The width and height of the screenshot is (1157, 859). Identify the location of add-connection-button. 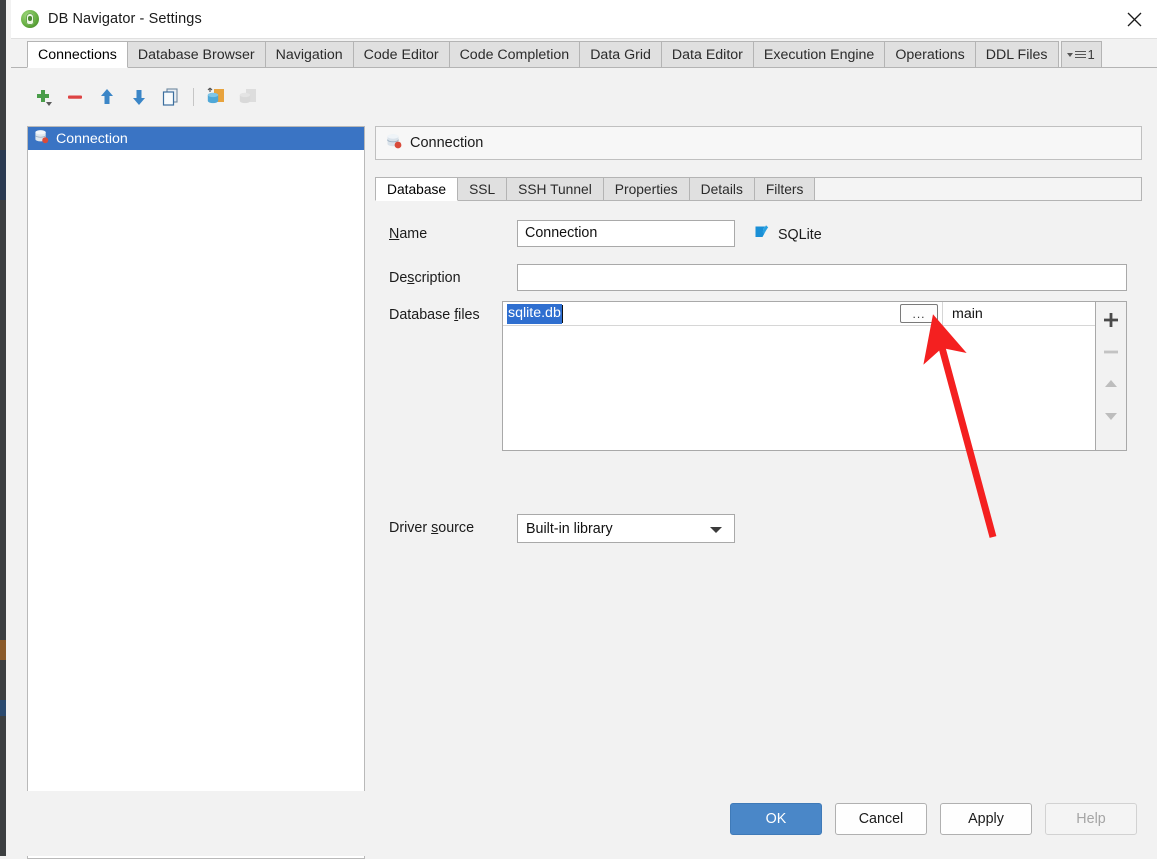
(43, 97).